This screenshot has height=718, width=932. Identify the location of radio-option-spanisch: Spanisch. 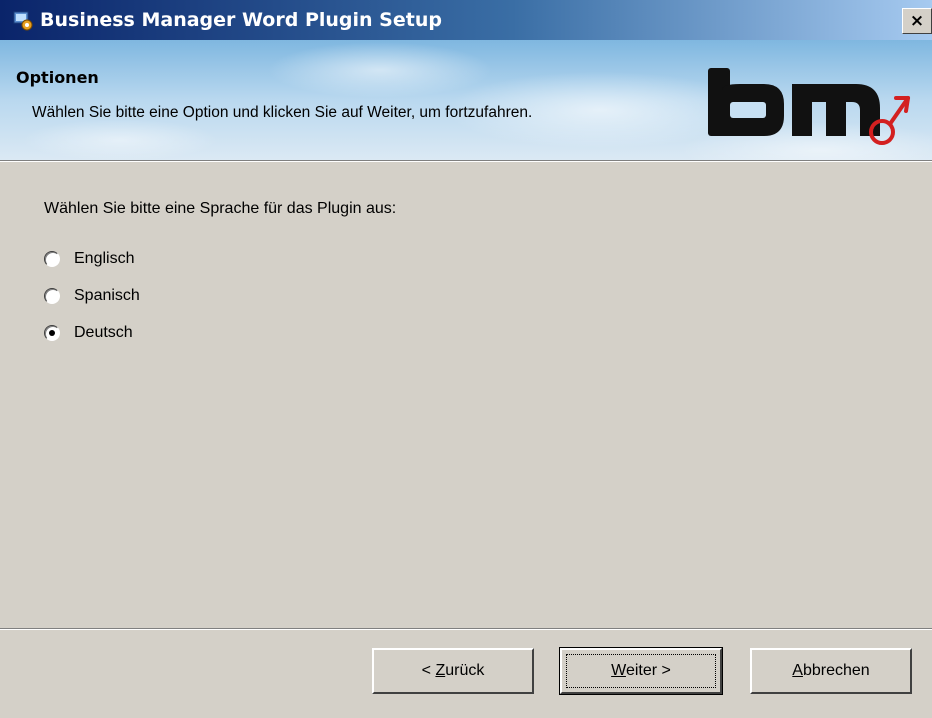
(92, 296).